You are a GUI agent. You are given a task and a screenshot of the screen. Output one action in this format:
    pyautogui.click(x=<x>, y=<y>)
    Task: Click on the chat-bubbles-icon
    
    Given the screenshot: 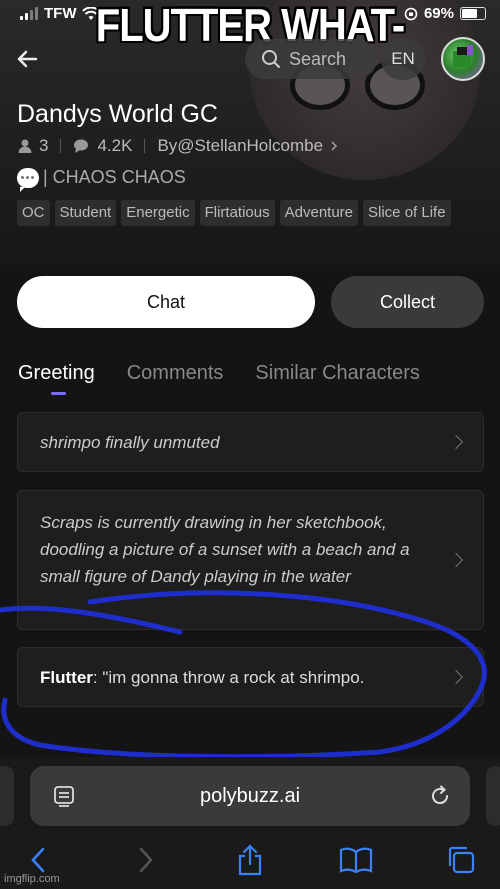 What is the action you would take?
    pyautogui.click(x=81, y=146)
    